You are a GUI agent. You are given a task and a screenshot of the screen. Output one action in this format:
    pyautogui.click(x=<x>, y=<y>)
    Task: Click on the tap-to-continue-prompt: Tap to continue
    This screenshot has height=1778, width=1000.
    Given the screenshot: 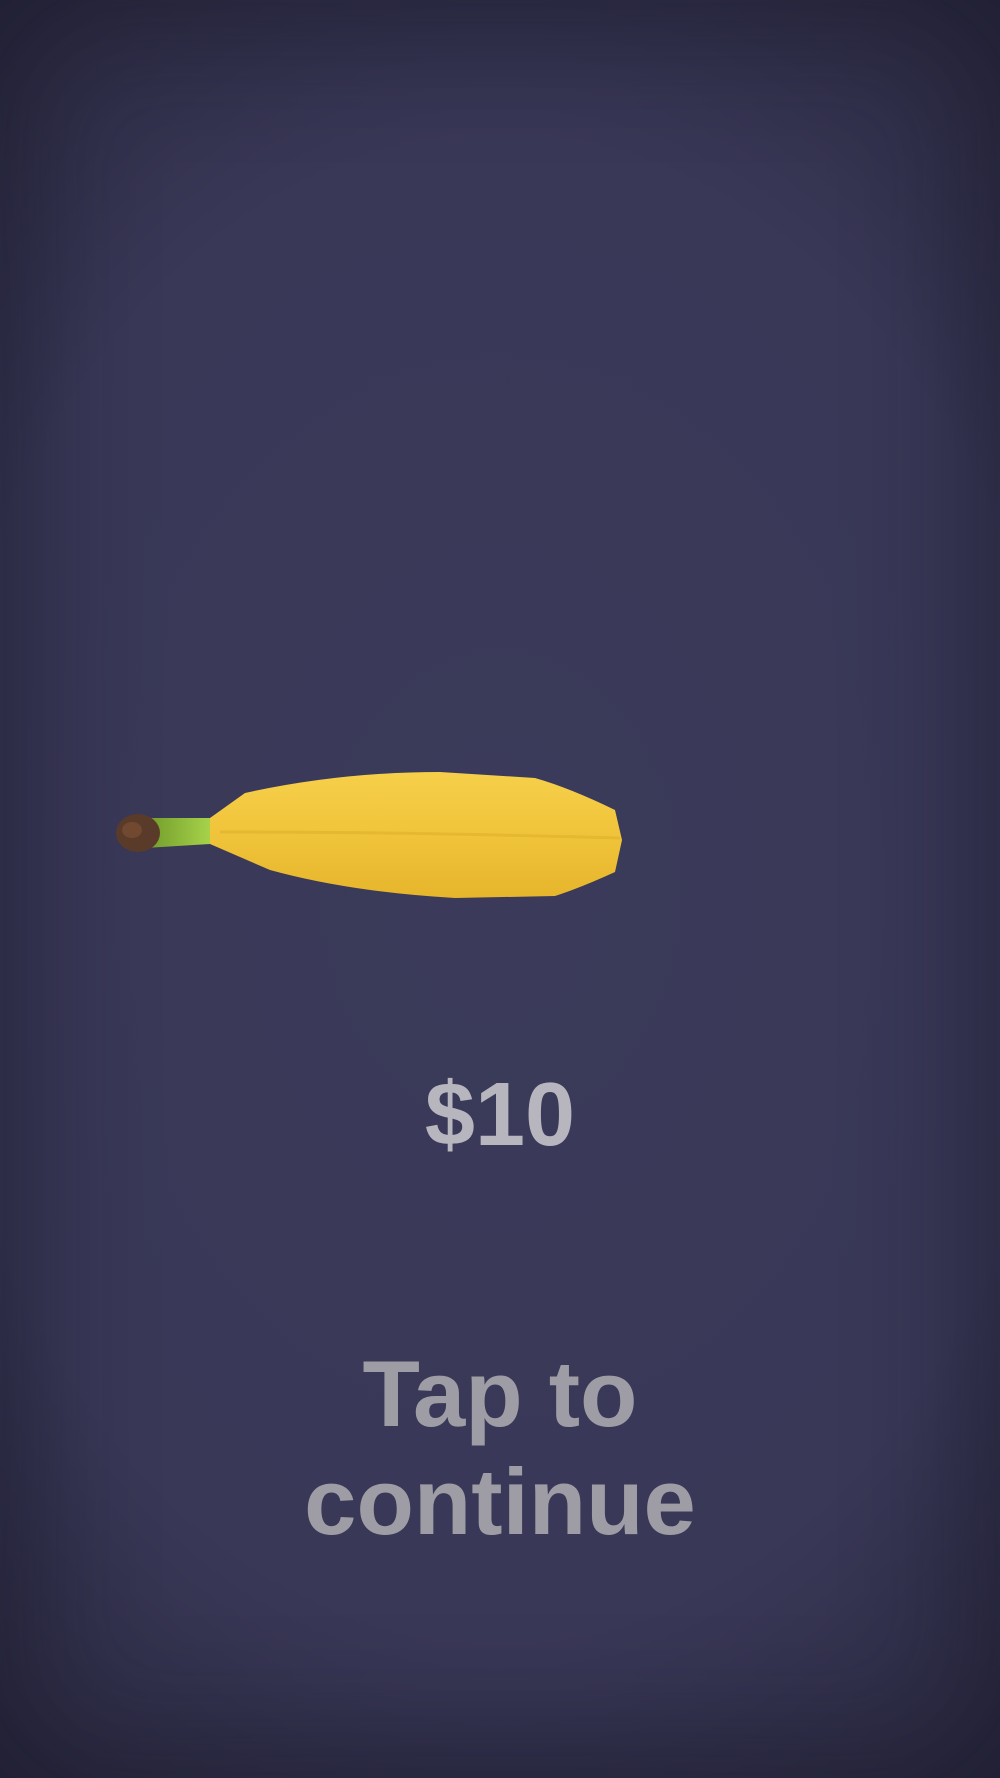 What is the action you would take?
    pyautogui.click(x=500, y=1448)
    